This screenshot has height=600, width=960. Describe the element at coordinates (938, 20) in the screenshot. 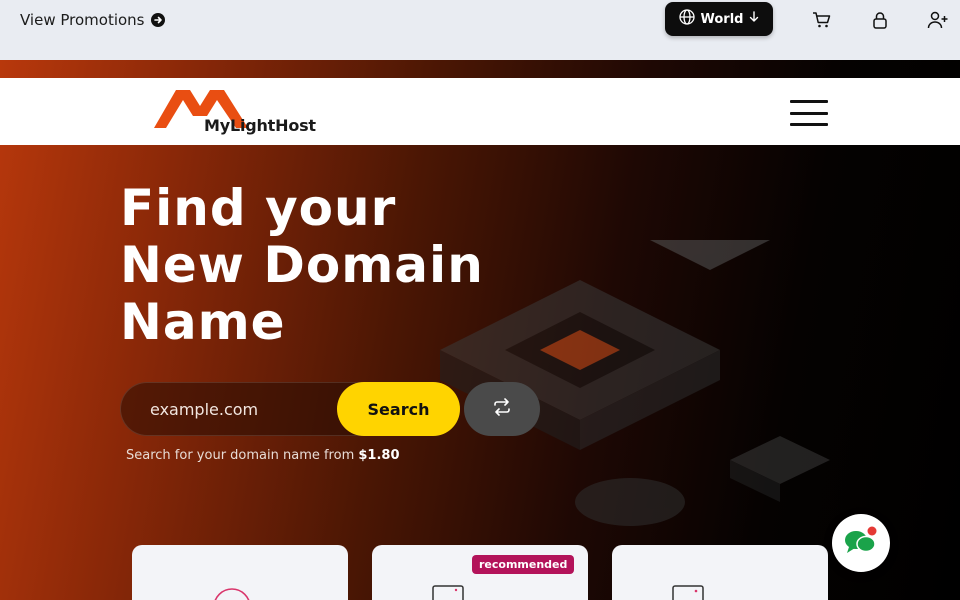

I see `add-user-icon` at that location.